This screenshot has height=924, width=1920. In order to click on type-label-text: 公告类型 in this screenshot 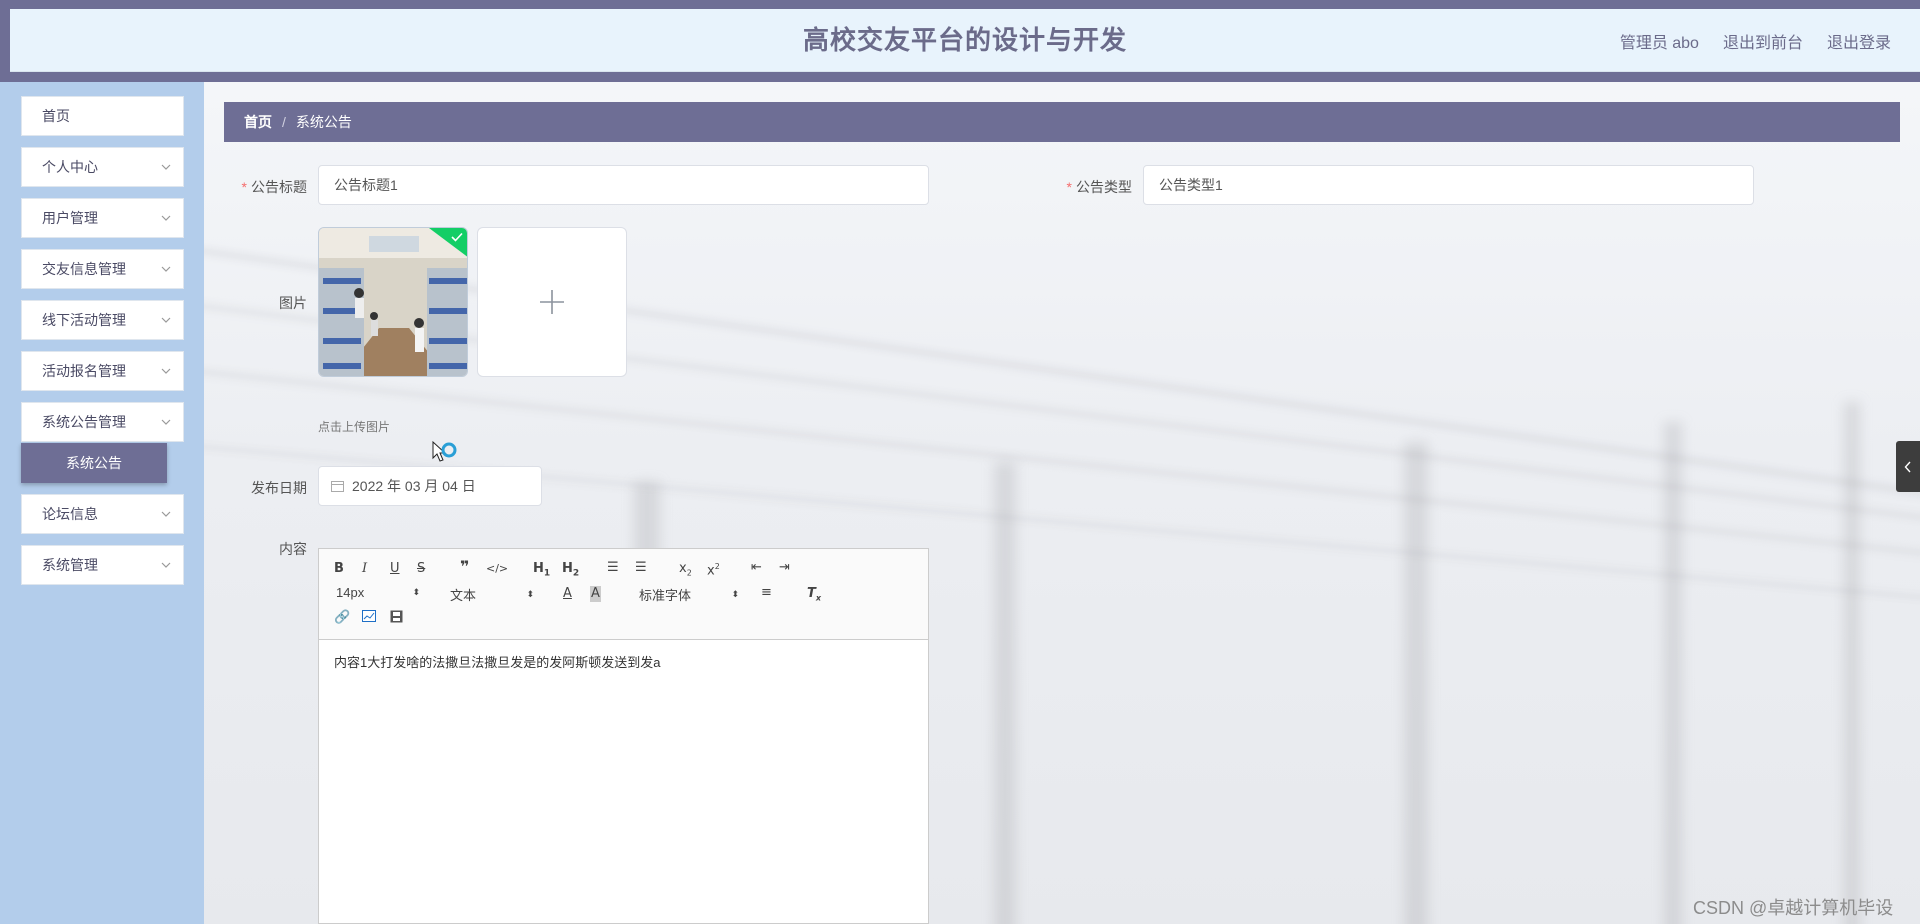, I will do `click(1104, 187)`.